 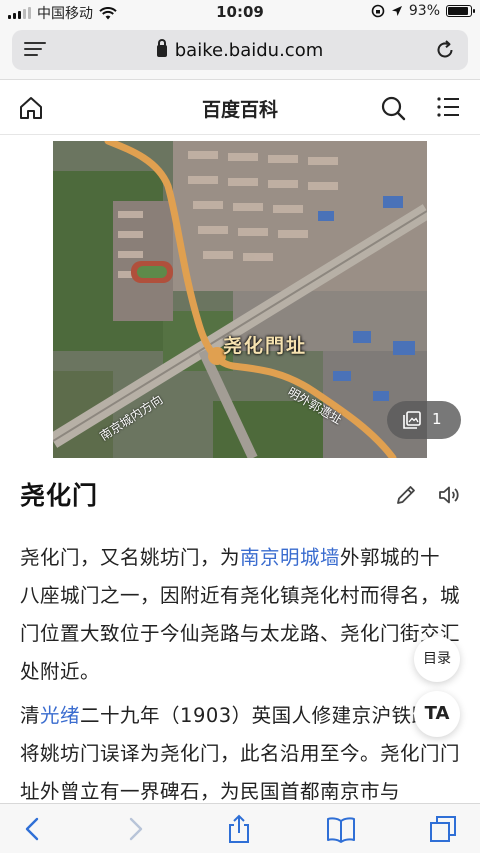 What do you see at coordinates (437, 659) in the screenshot?
I see `toc-button: 目录` at bounding box center [437, 659].